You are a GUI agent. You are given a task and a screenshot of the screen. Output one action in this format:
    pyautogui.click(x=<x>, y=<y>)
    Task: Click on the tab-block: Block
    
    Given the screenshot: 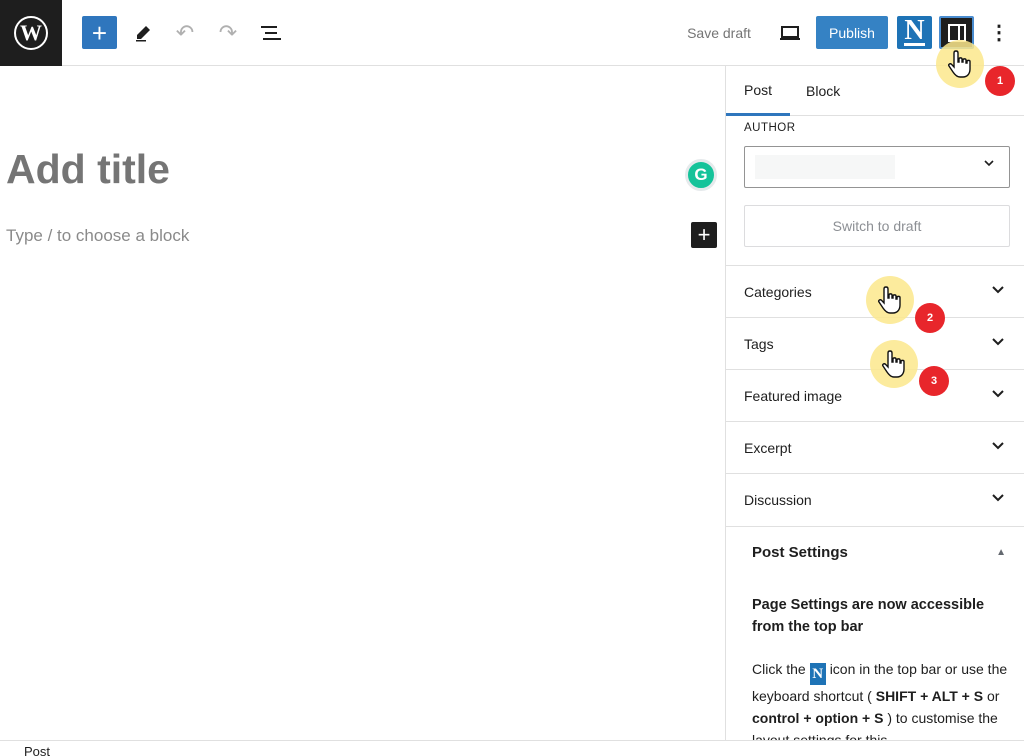 What is the action you would take?
    pyautogui.click(x=823, y=91)
    